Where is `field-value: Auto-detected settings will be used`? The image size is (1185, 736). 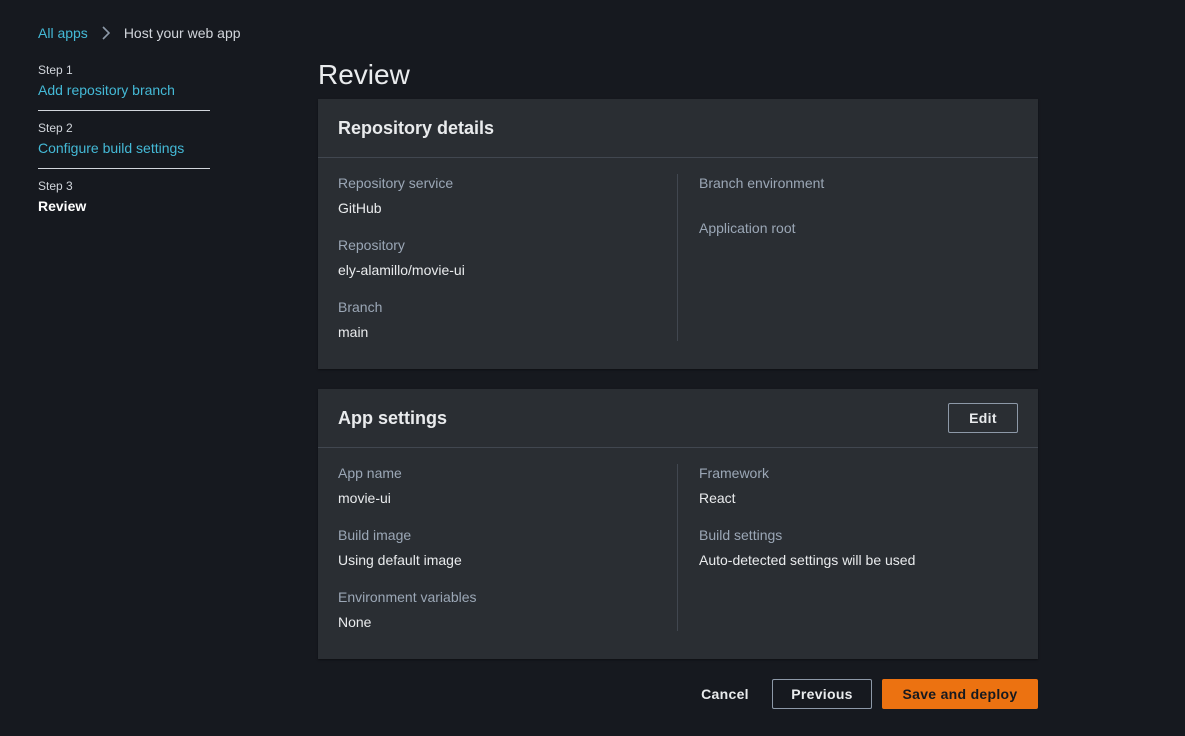 field-value: Auto-detected settings will be used is located at coordinates (807, 560).